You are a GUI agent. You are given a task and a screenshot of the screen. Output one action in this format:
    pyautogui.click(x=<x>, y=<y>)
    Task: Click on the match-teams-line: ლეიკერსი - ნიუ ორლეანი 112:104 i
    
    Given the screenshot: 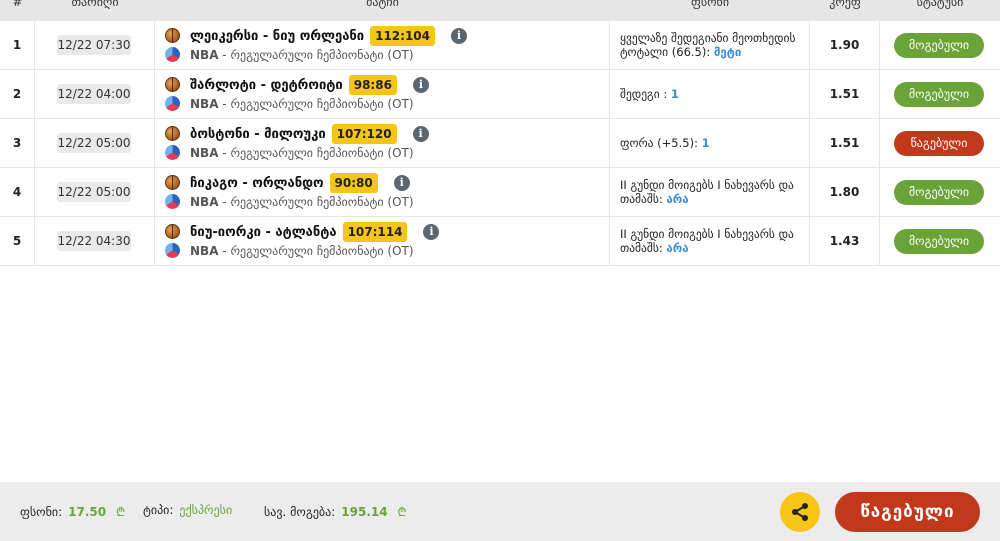 What is the action you would take?
    pyautogui.click(x=329, y=36)
    